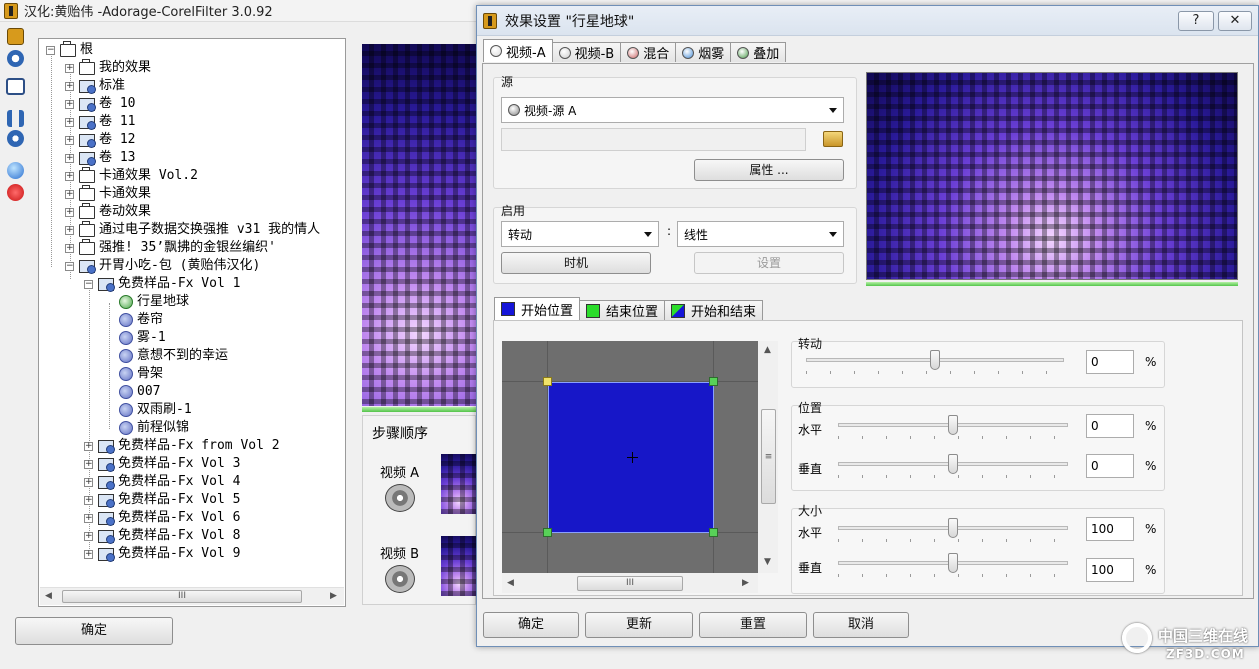 The image size is (1259, 669). Describe the element at coordinates (714, 310) in the screenshot. I see `tab-start-and-end: 开始和结束` at that location.